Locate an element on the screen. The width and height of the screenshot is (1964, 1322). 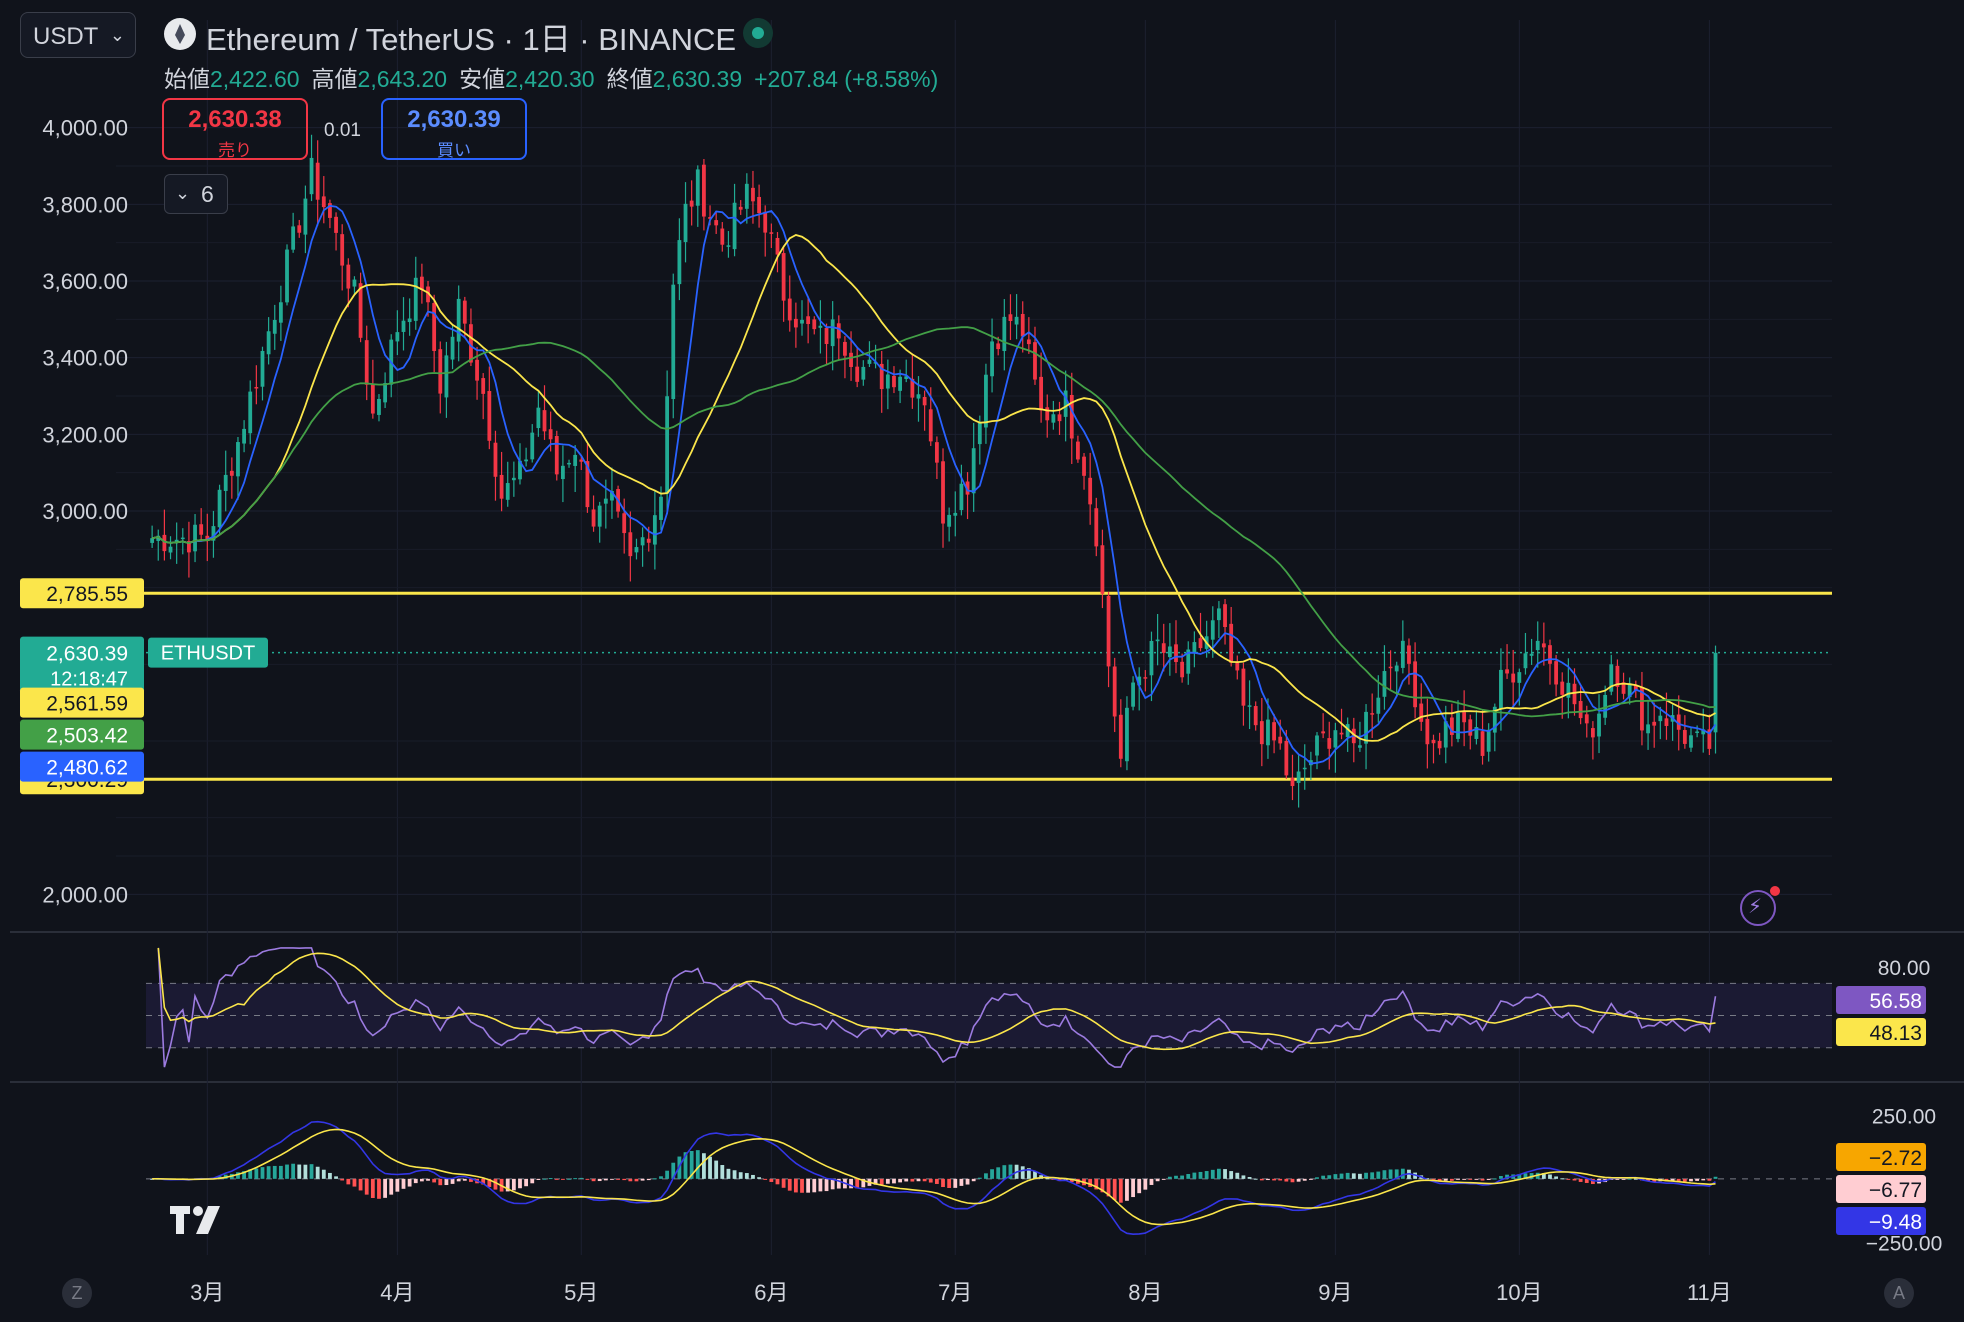
indicators-toggle-button: ⌄ 6 is located at coordinates (196, 194).